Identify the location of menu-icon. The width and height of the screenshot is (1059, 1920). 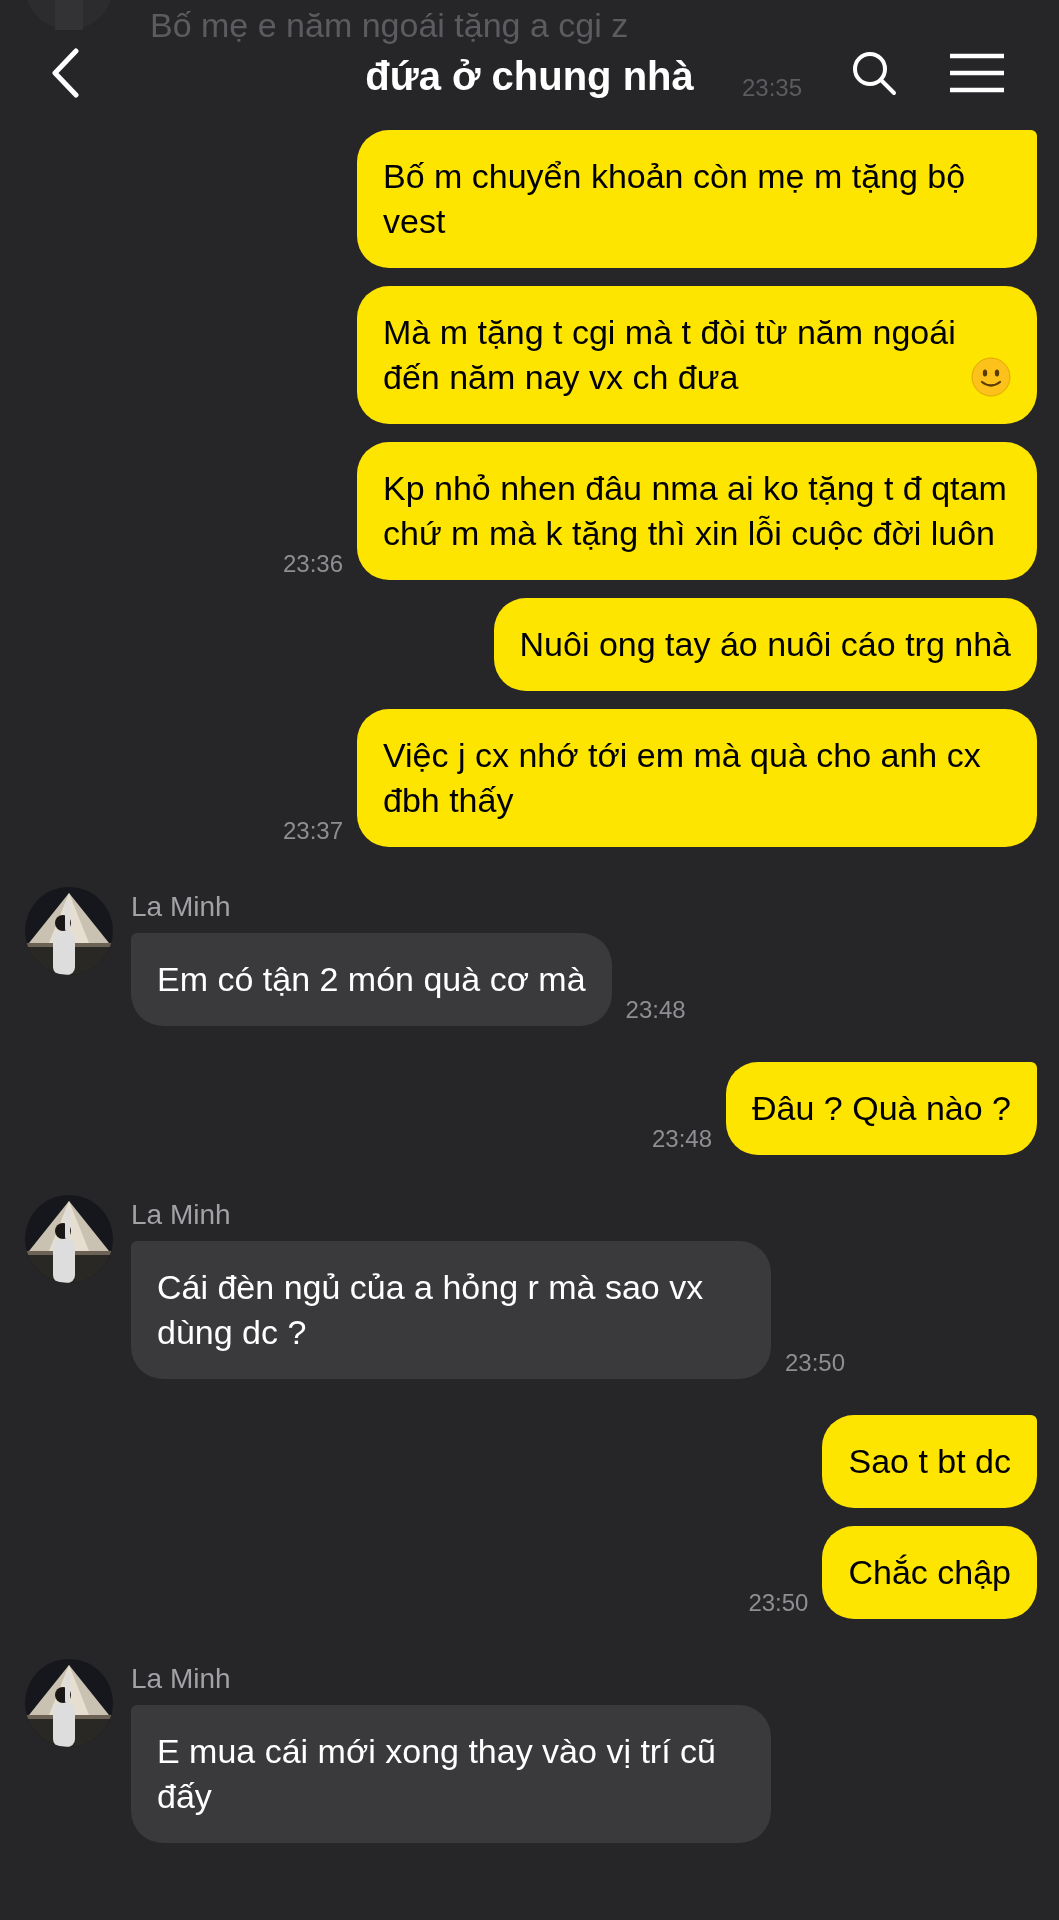
(977, 73).